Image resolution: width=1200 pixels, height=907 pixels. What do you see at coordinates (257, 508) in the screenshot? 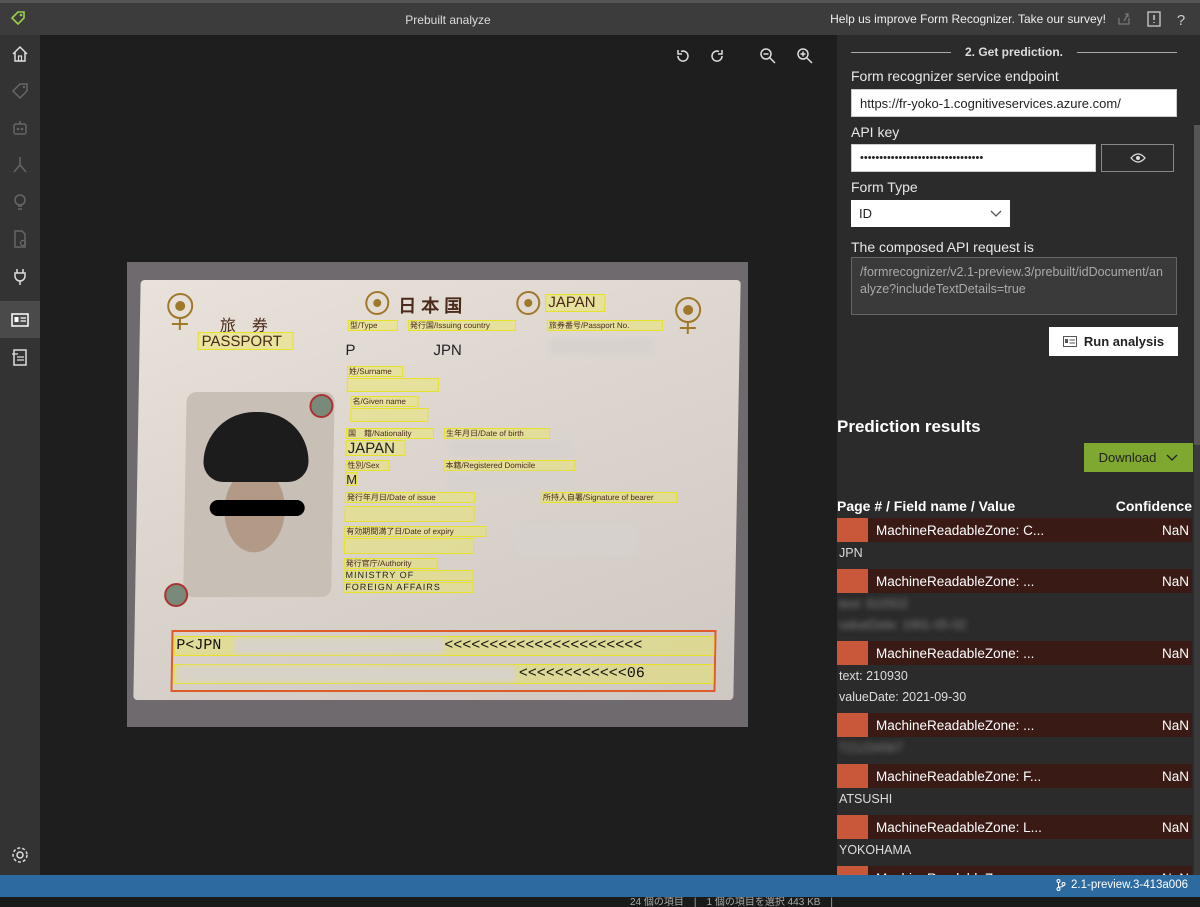
I see `eye-redaction-bar` at bounding box center [257, 508].